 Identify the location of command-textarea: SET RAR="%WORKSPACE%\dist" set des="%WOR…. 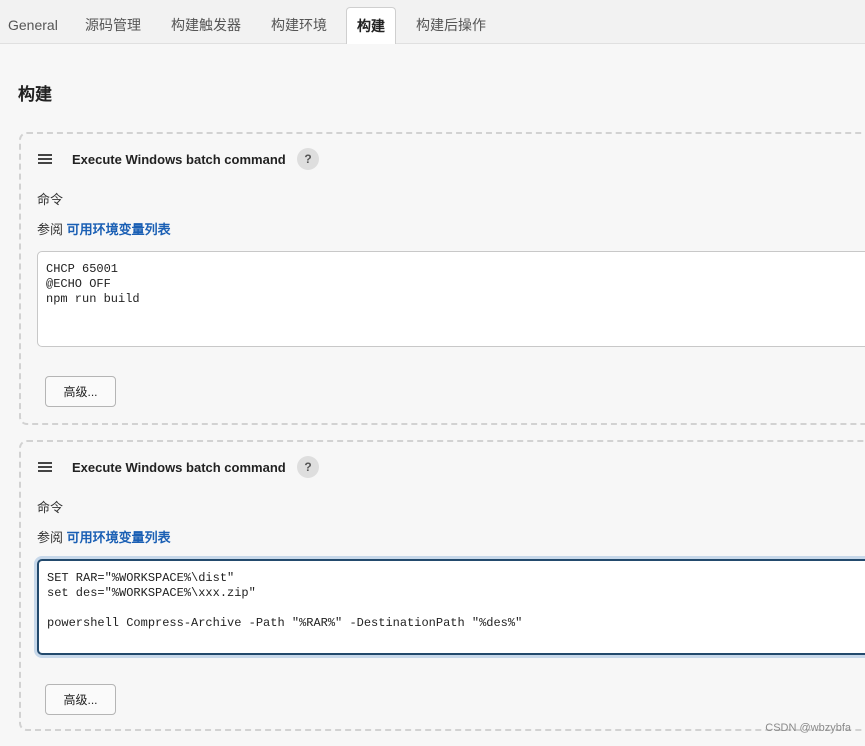
(451, 607).